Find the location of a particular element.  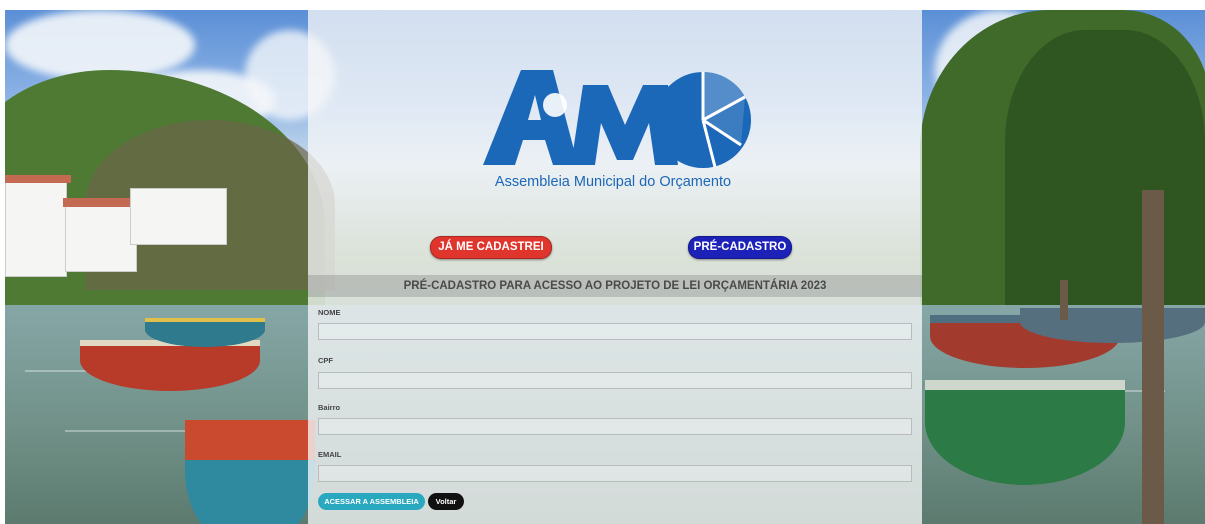

voltar-button: Voltar is located at coordinates (446, 501).